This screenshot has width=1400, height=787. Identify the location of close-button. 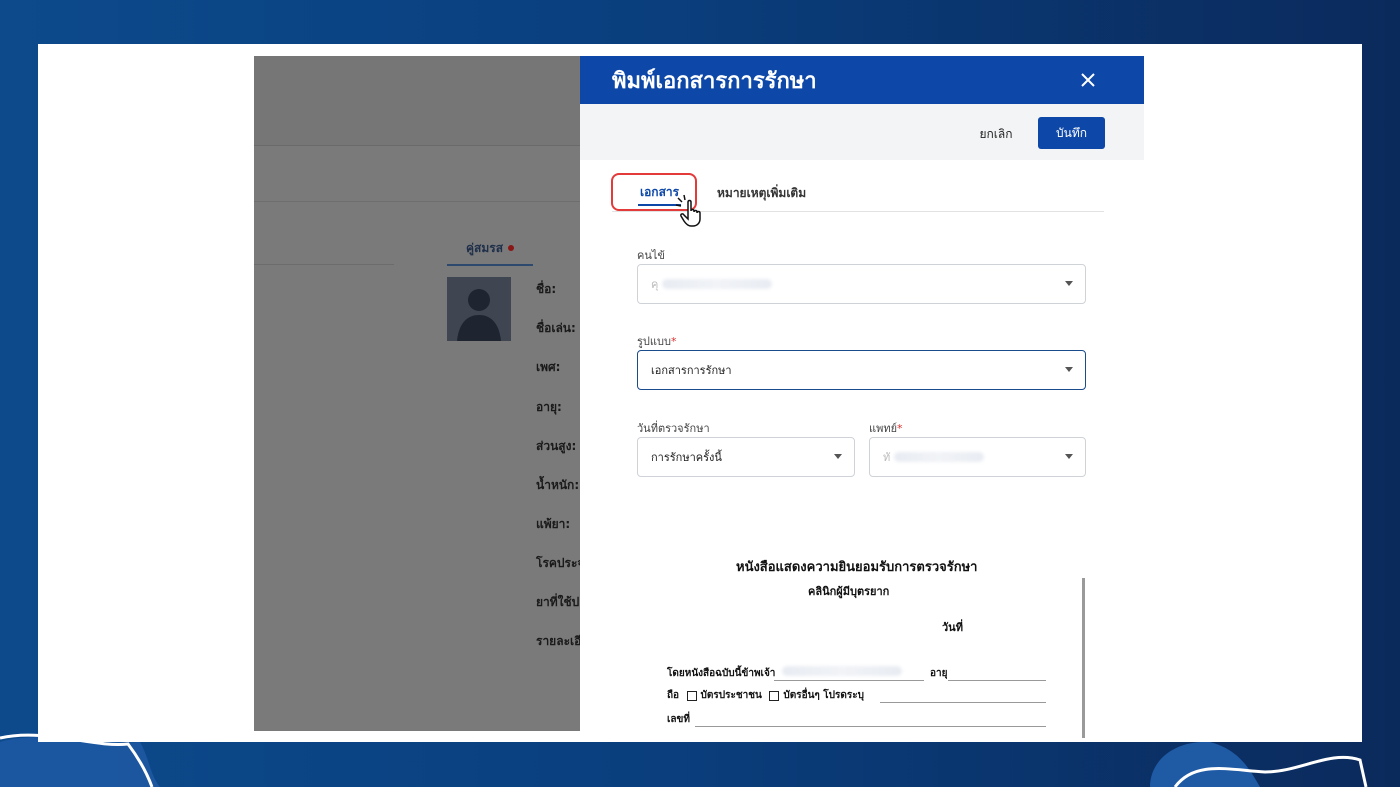
(1088, 80).